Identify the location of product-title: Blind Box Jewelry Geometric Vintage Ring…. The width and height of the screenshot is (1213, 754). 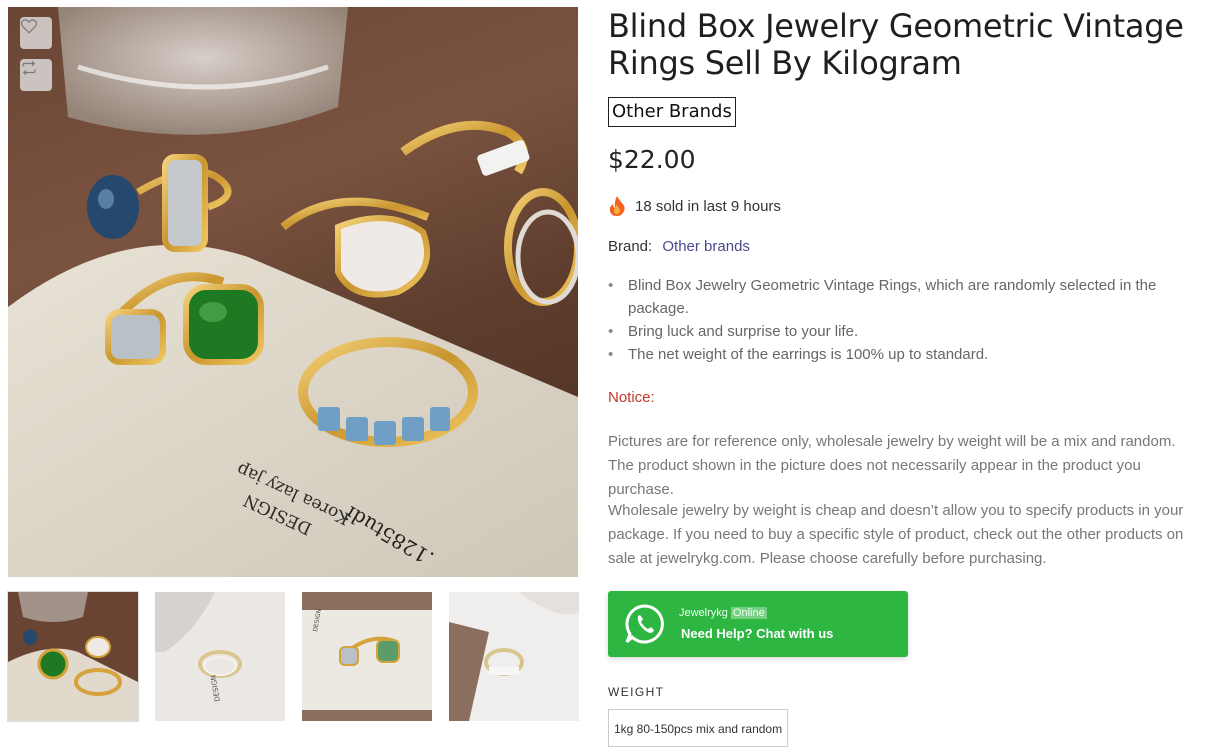
(896, 44).